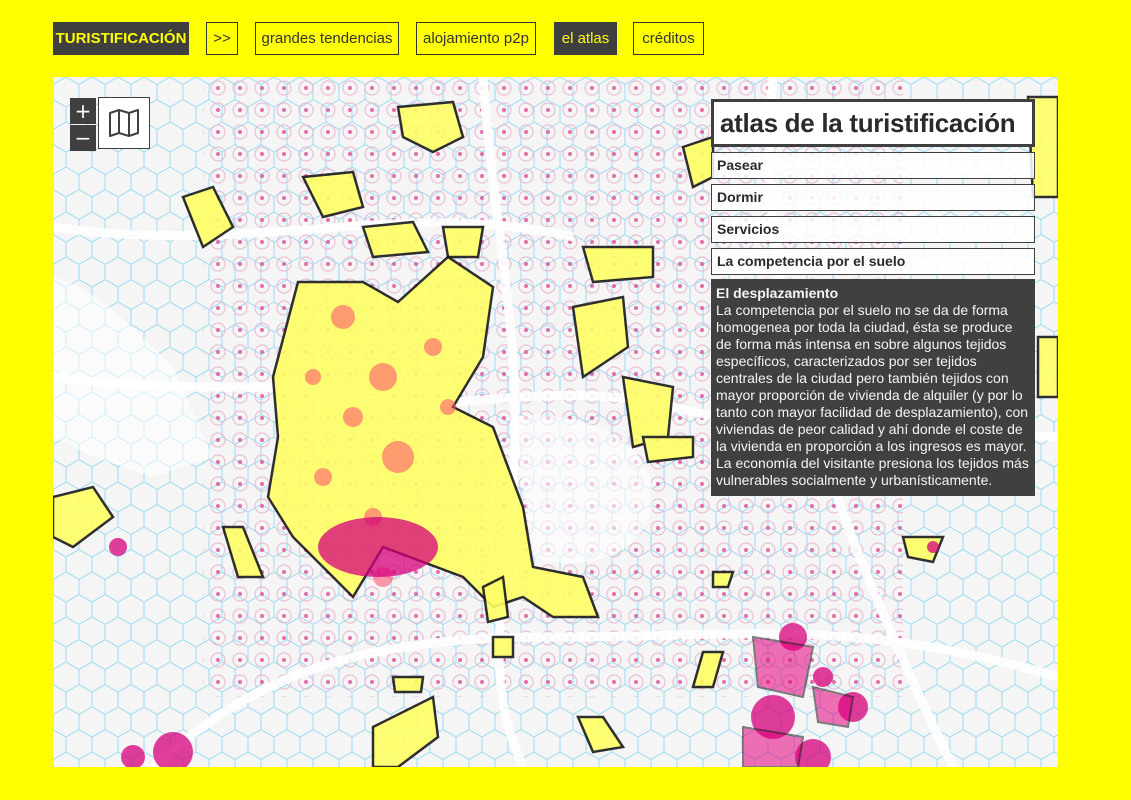 This screenshot has width=1131, height=800. I want to click on next-arrow-button: >>, so click(222, 38).